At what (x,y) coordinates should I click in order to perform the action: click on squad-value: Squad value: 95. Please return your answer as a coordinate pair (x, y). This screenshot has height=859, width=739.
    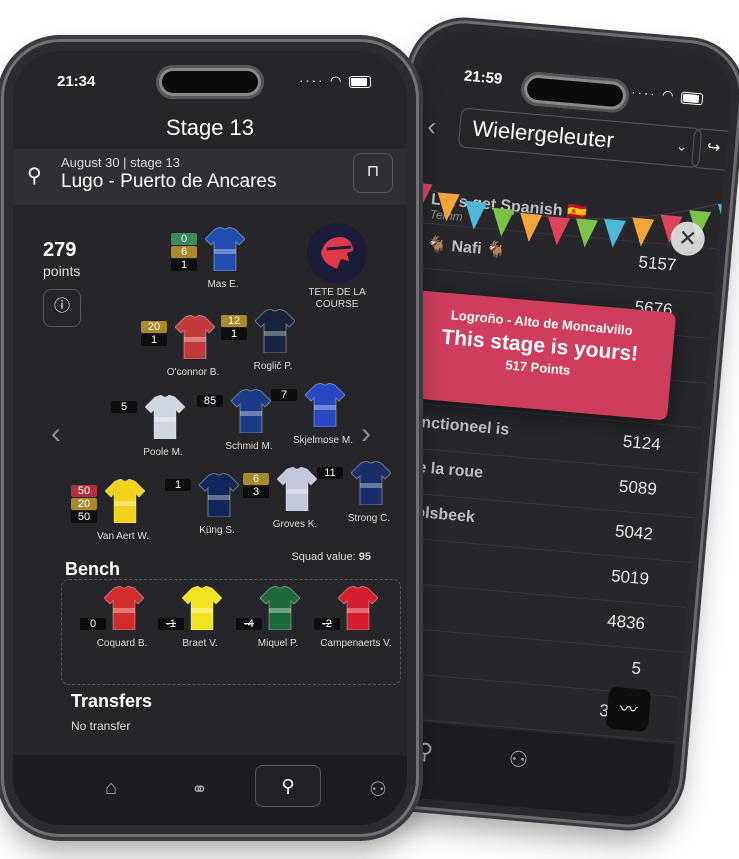
    Looking at the image, I should click on (331, 557).